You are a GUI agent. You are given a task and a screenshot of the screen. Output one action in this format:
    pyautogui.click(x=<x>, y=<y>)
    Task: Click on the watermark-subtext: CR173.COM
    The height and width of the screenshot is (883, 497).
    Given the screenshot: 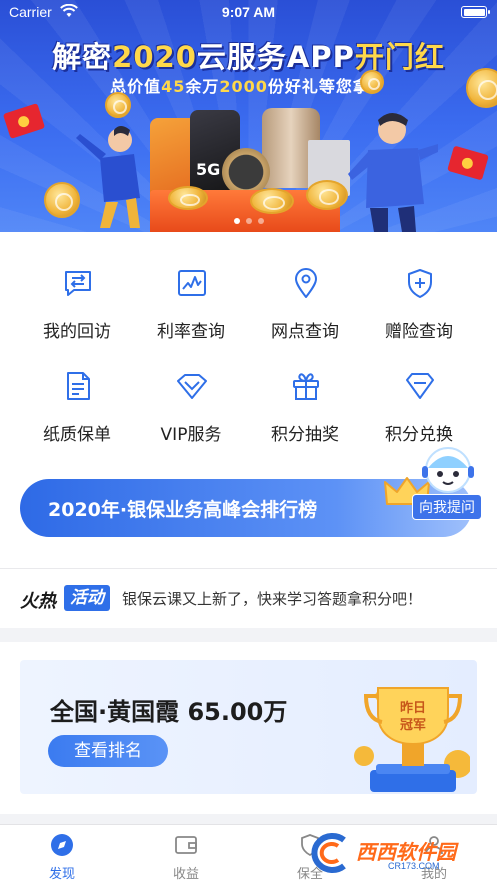 What is the action you would take?
    pyautogui.click(x=414, y=866)
    